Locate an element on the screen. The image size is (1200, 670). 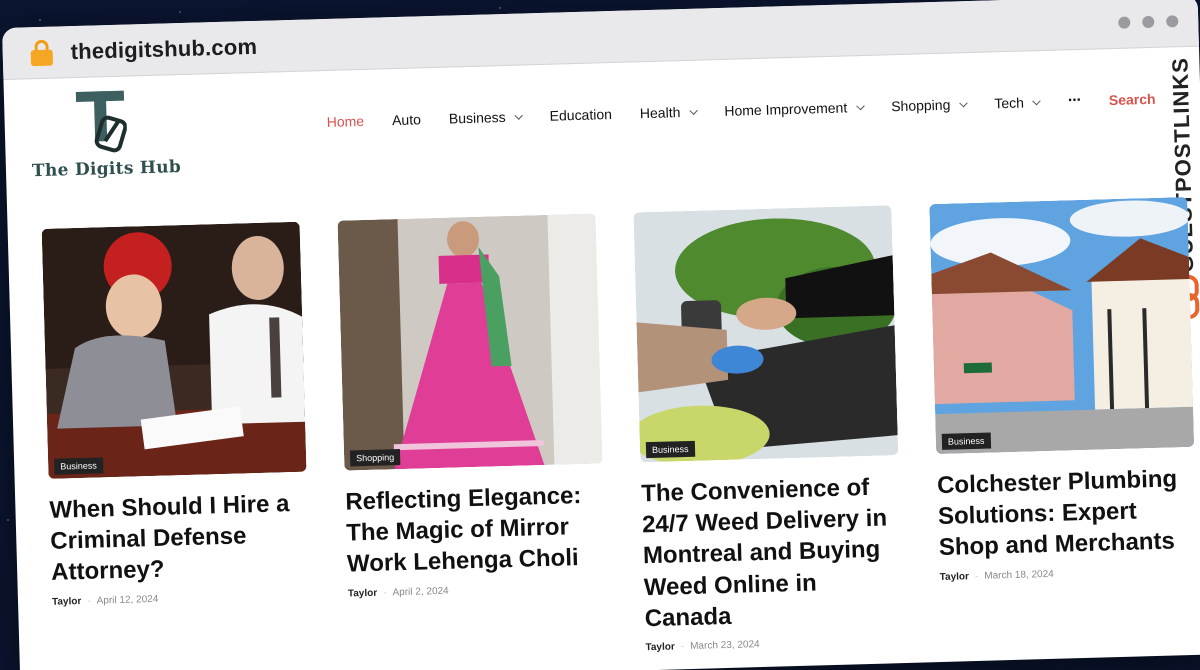
search-link: Search is located at coordinates (1132, 99).